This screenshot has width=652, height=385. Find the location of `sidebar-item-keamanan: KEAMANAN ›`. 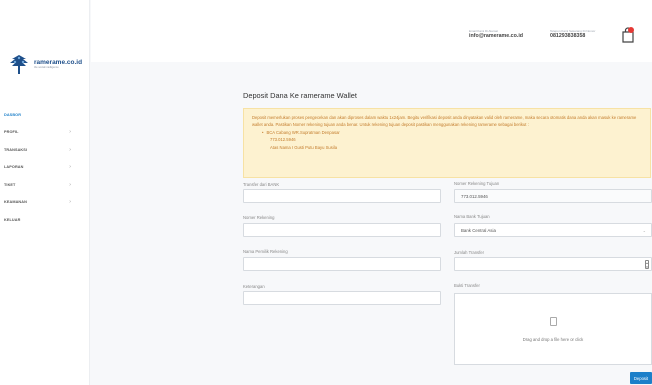

sidebar-item-keamanan: KEAMANAN › is located at coordinates (45, 203).